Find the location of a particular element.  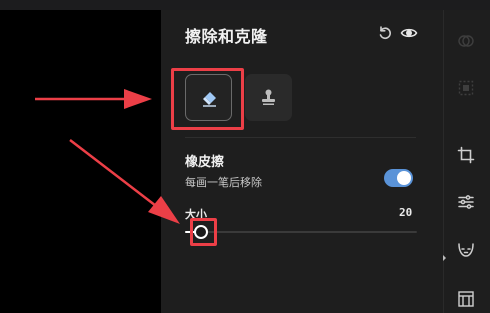

stamp-icon is located at coordinates (268, 97).